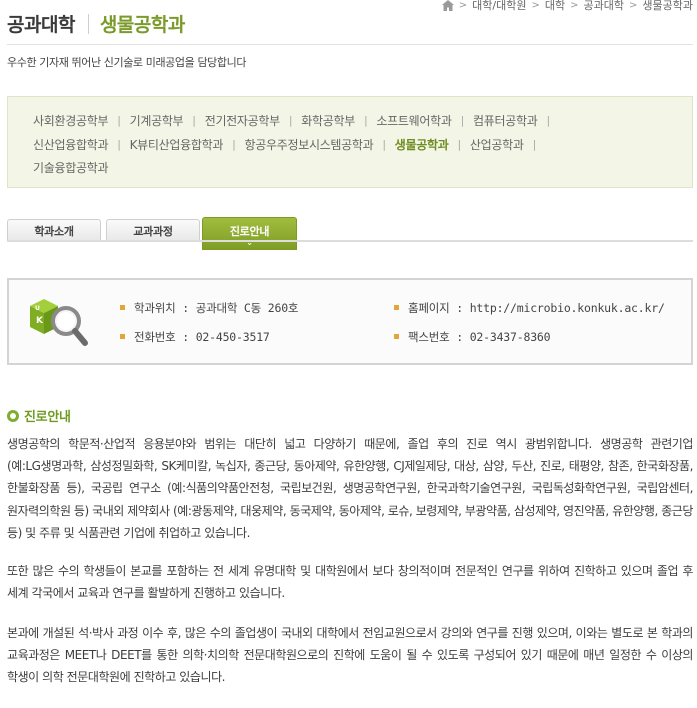 The width and height of the screenshot is (697, 708). I want to click on dept-link: 기술융합공학과, so click(70, 167).